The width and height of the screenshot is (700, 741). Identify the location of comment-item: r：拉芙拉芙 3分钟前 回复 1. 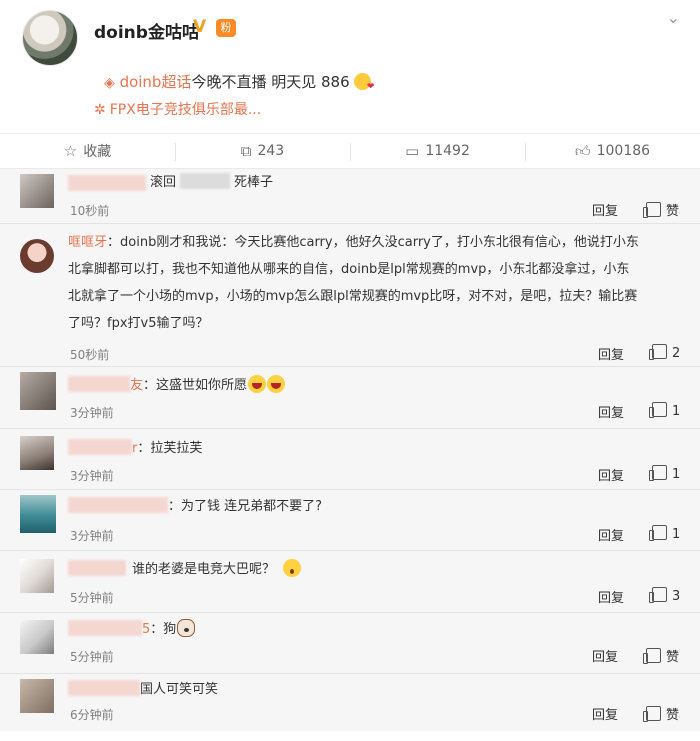
(350, 459).